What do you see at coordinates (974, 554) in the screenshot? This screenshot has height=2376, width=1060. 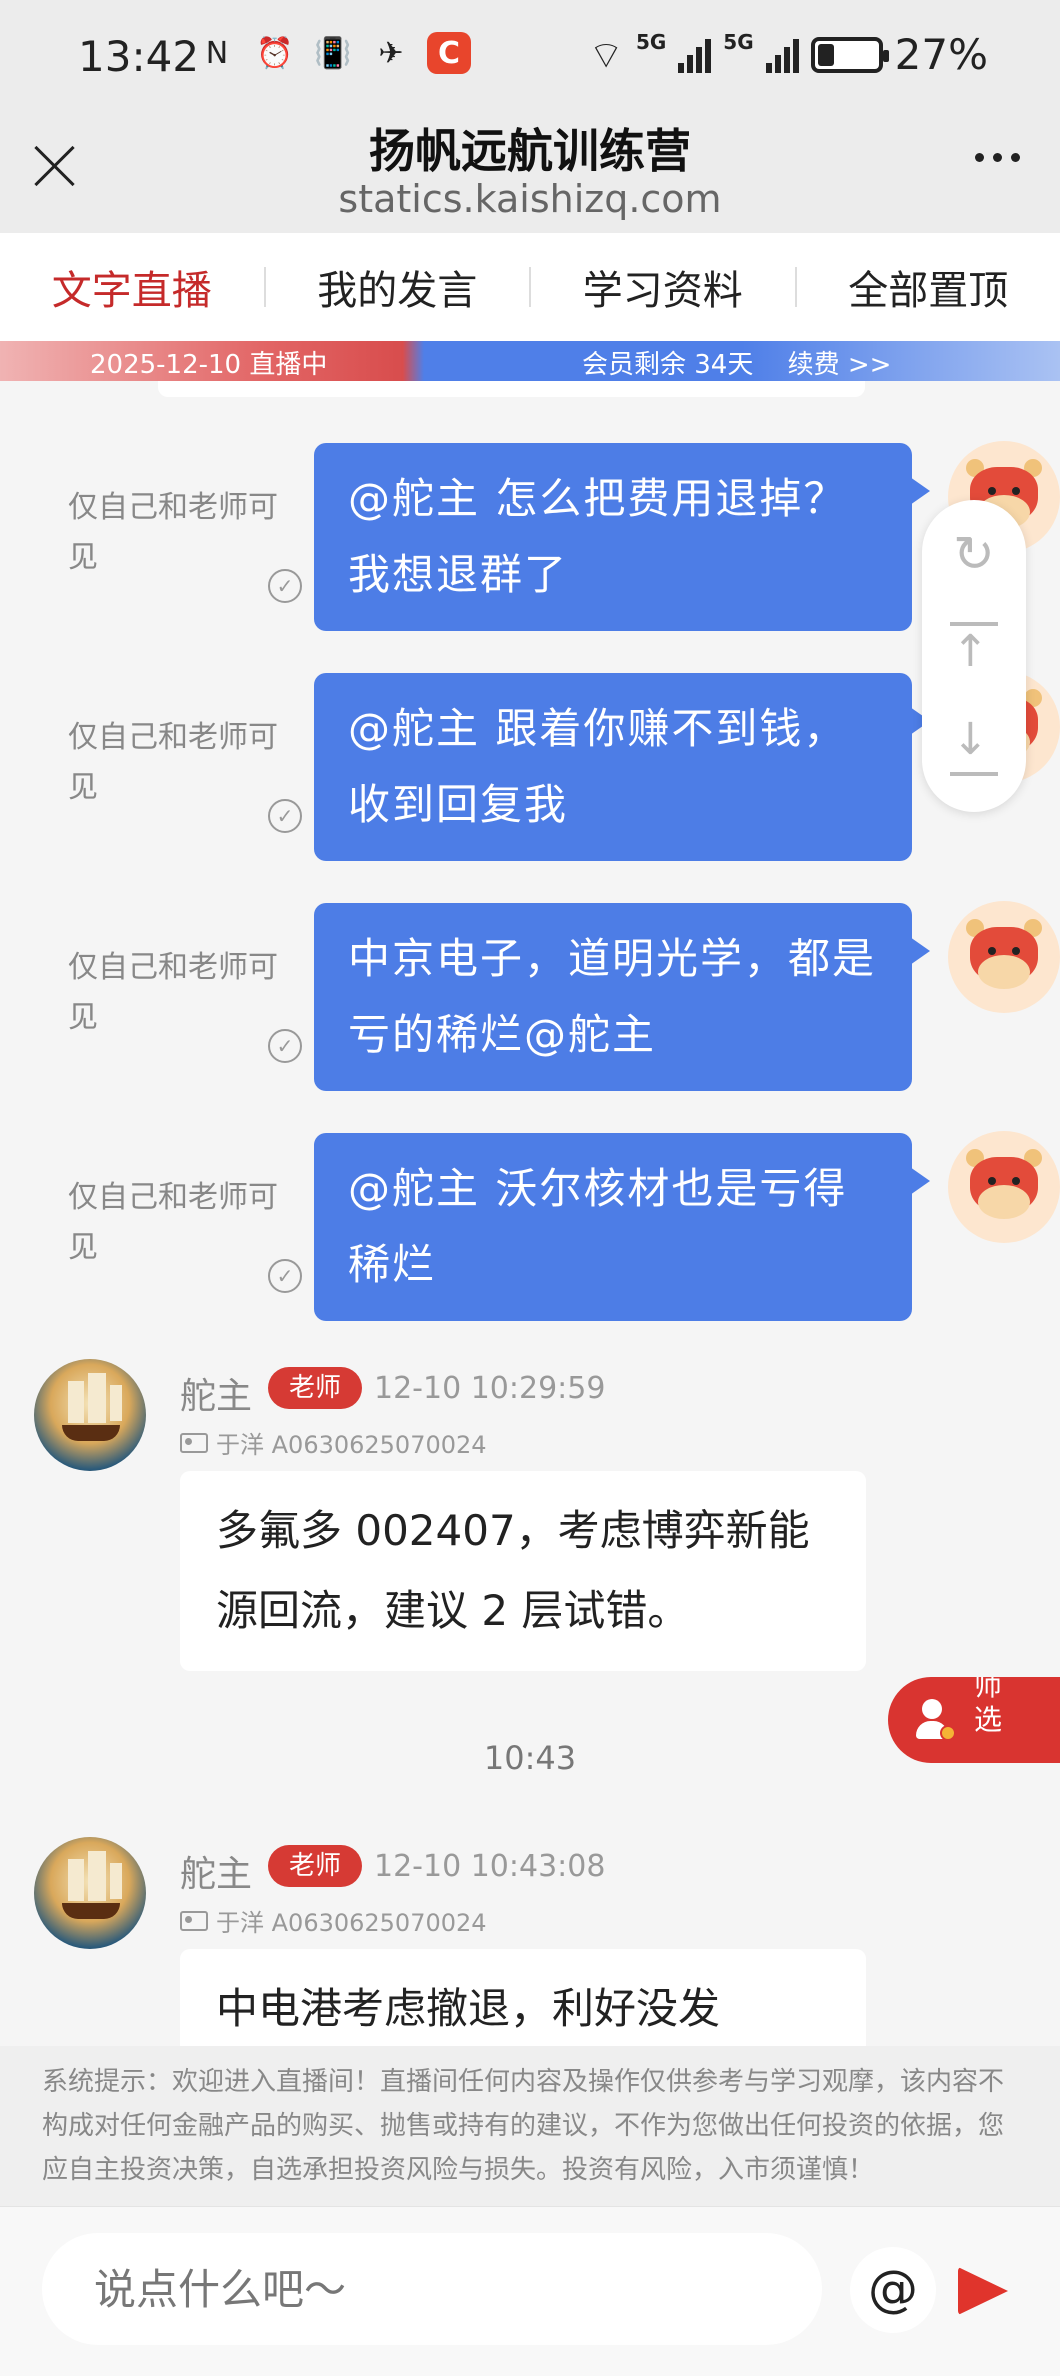 I see `refresh-icon: ↻` at bounding box center [974, 554].